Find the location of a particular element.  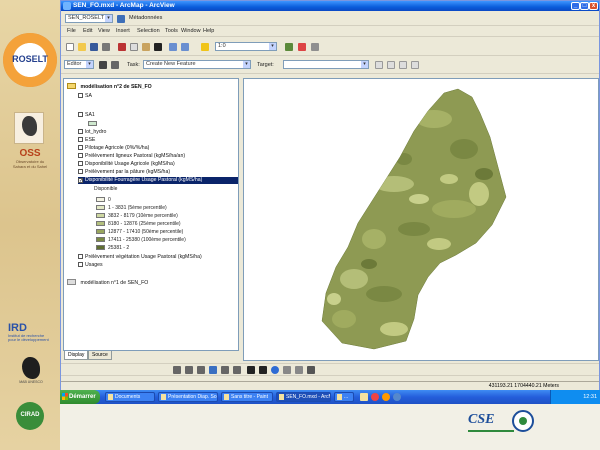

toc-layer: Usages is located at coordinates (90, 265).